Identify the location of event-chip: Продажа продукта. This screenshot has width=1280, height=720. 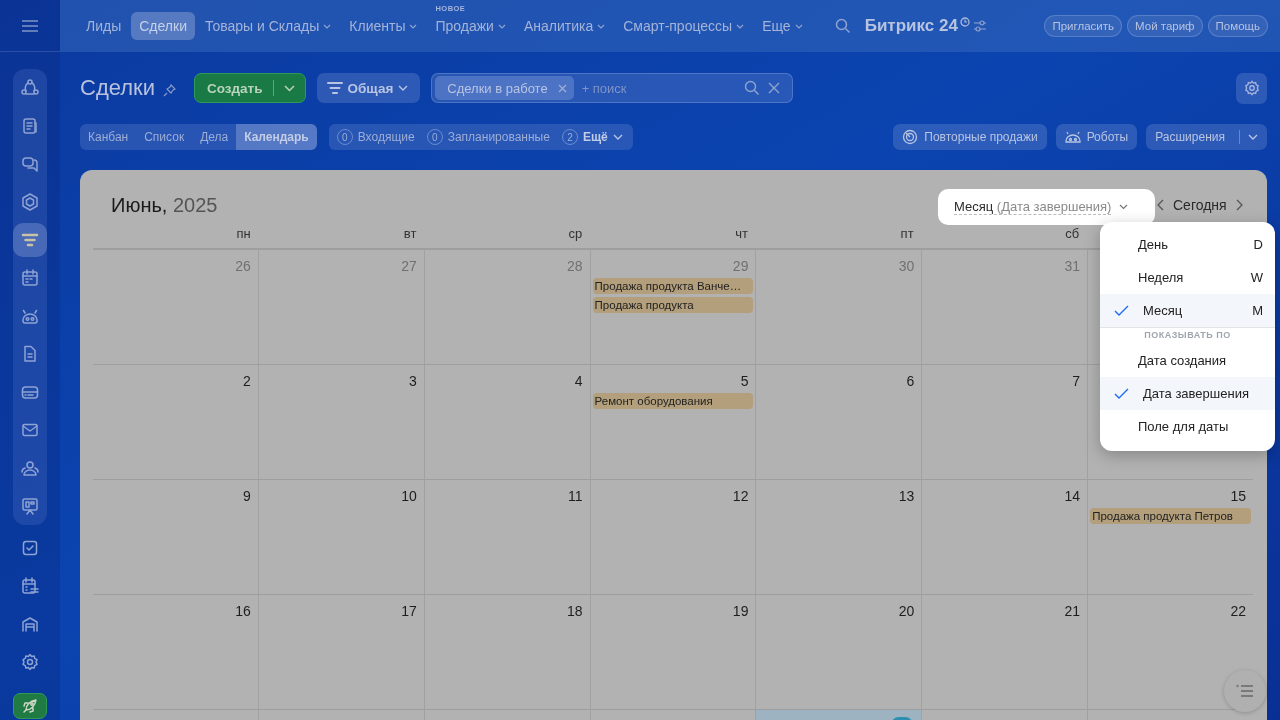
(673, 305).